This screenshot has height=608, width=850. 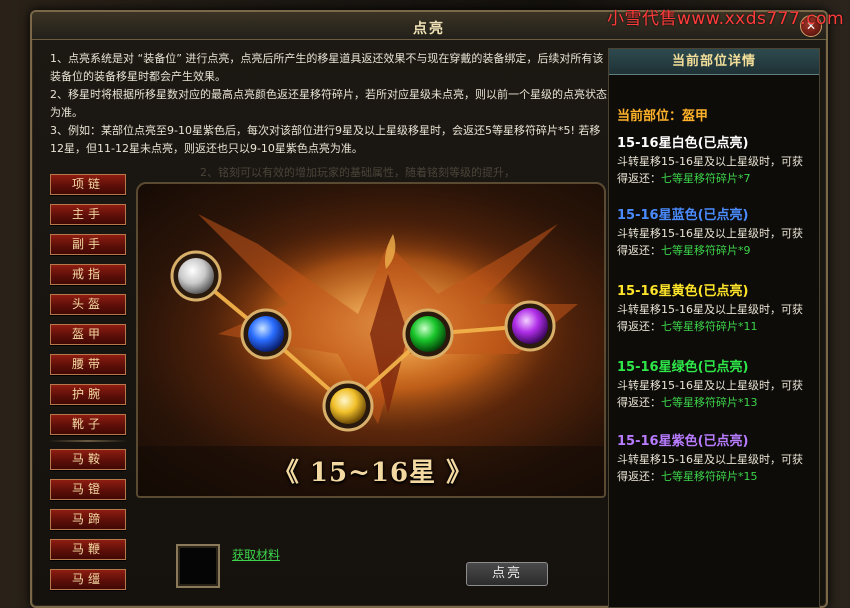 What do you see at coordinates (256, 554) in the screenshot?
I see `get-material-link: 获取材料` at bounding box center [256, 554].